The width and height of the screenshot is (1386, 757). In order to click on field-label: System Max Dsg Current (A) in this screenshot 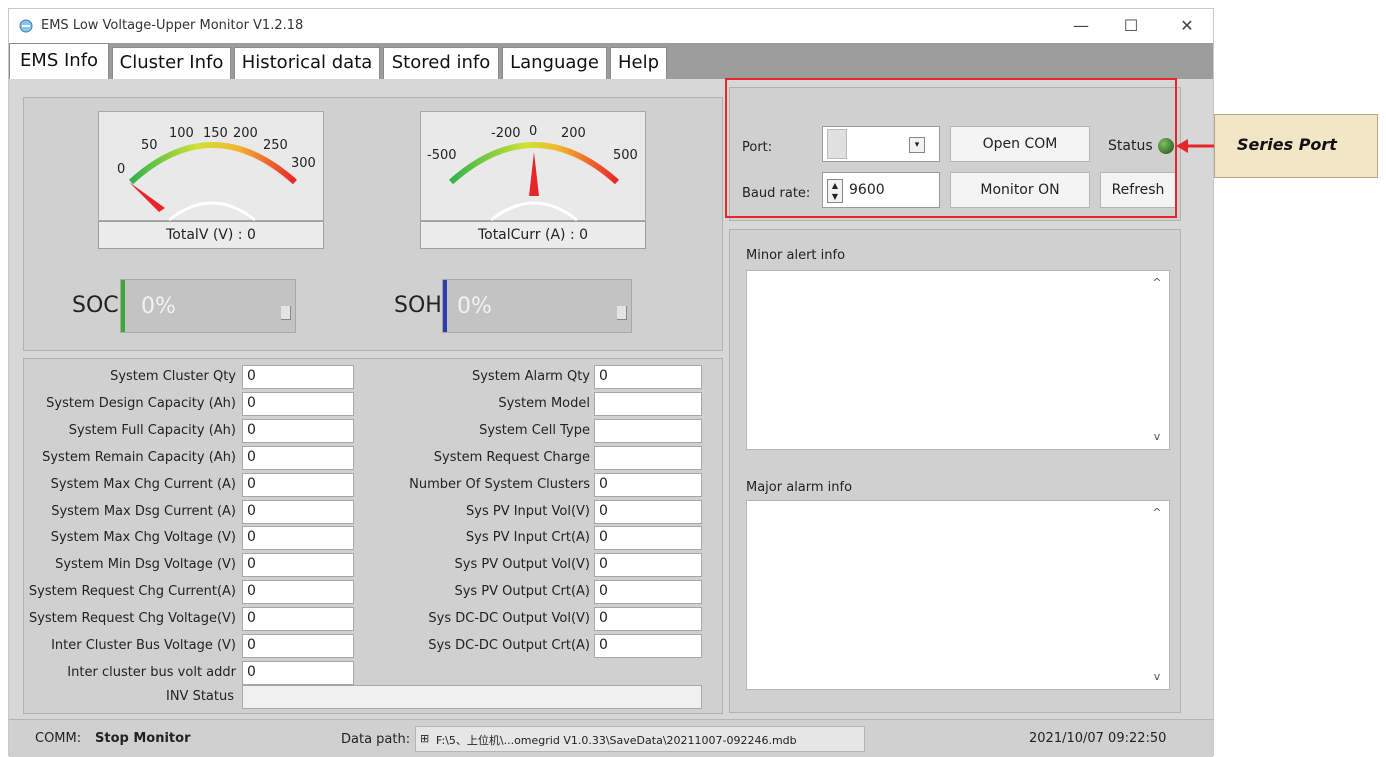, I will do `click(143, 511)`.